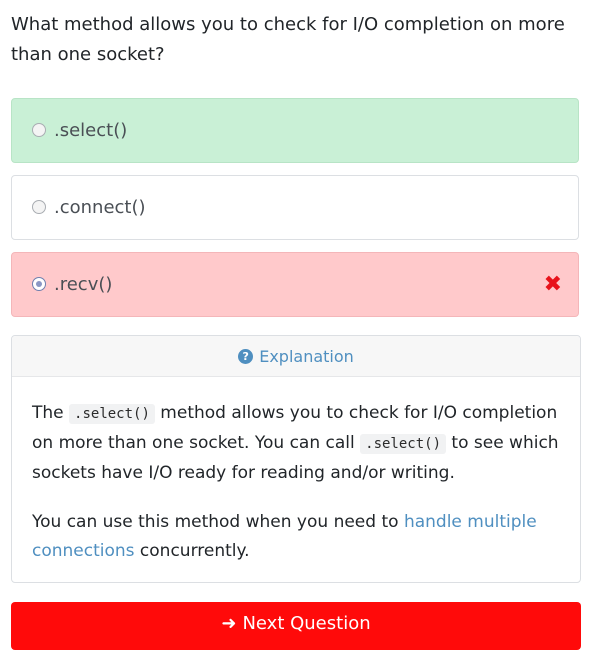 This screenshot has height=650, width=597. What do you see at coordinates (306, 623) in the screenshot?
I see `next-question-label: Next Question` at bounding box center [306, 623].